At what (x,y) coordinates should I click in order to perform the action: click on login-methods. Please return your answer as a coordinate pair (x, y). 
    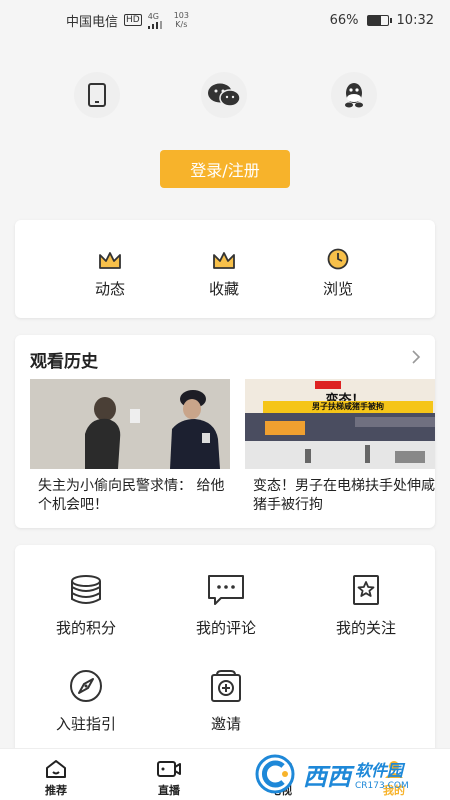
    Looking at the image, I should click on (225, 95).